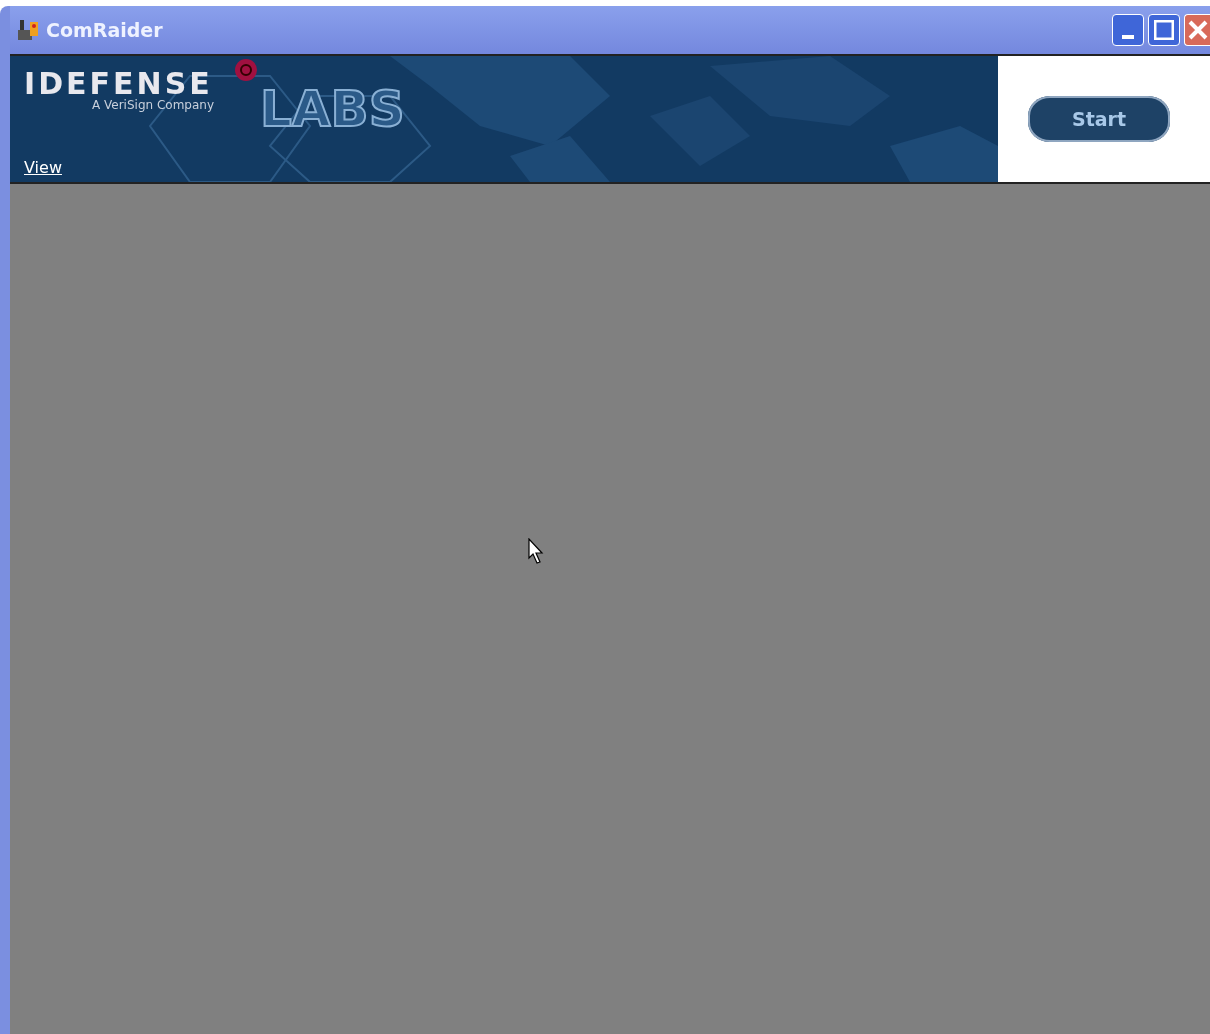 The image size is (1210, 1034). I want to click on tagline: A VeriSign Company, so click(153, 105).